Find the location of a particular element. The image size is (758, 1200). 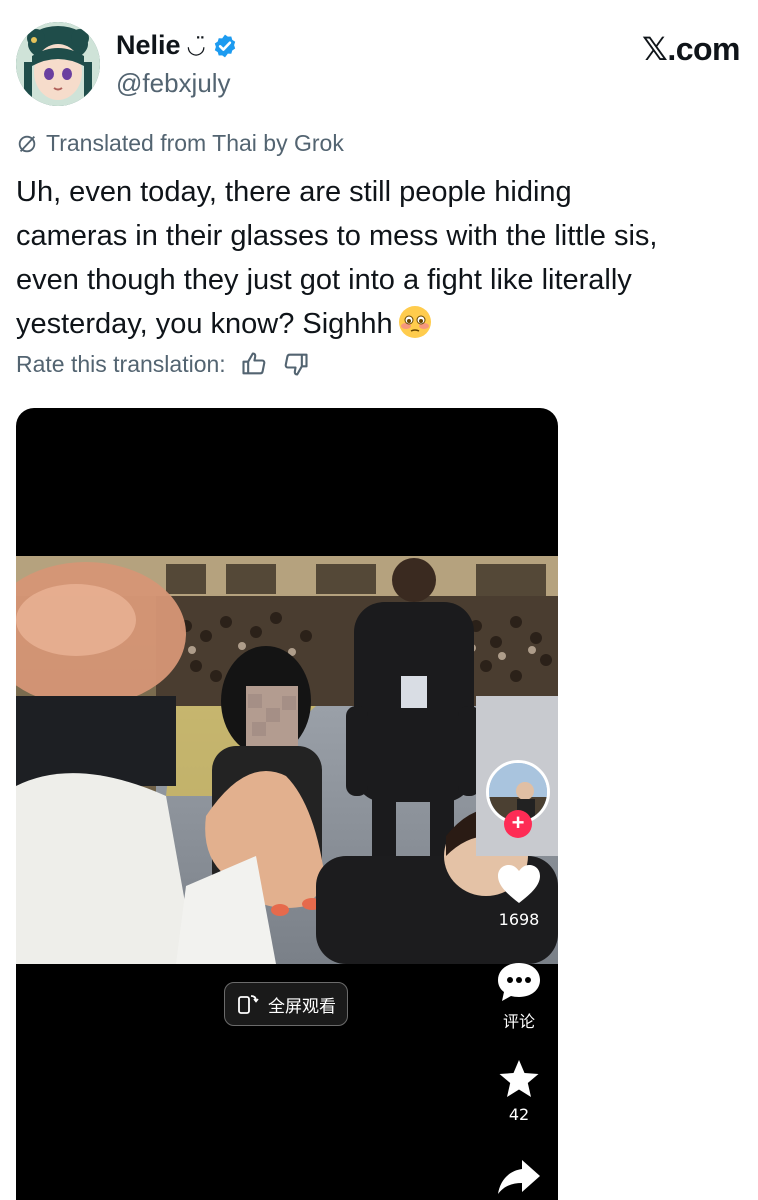

translation-notice: Translated from Thai by Grok is located at coordinates (180, 143).